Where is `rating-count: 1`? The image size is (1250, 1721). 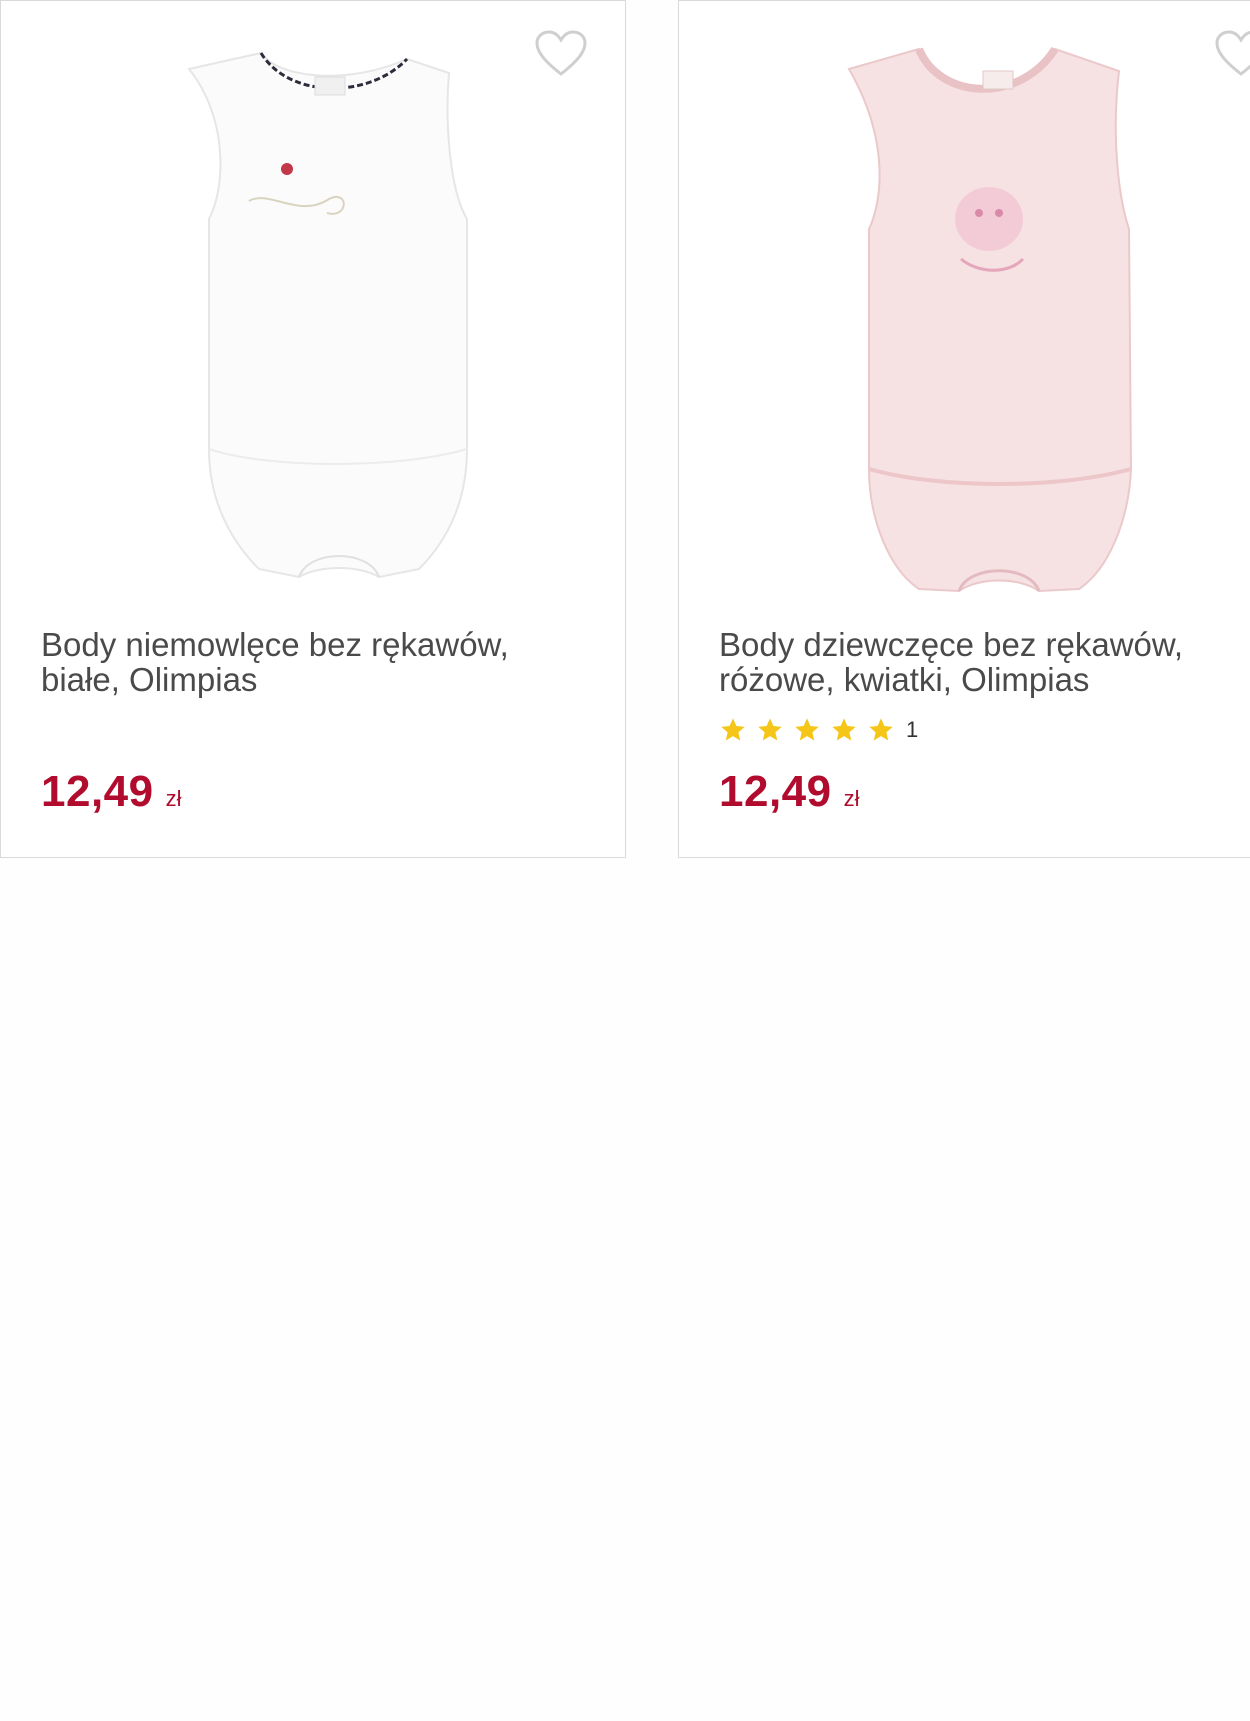
rating-count: 1 is located at coordinates (912, 729).